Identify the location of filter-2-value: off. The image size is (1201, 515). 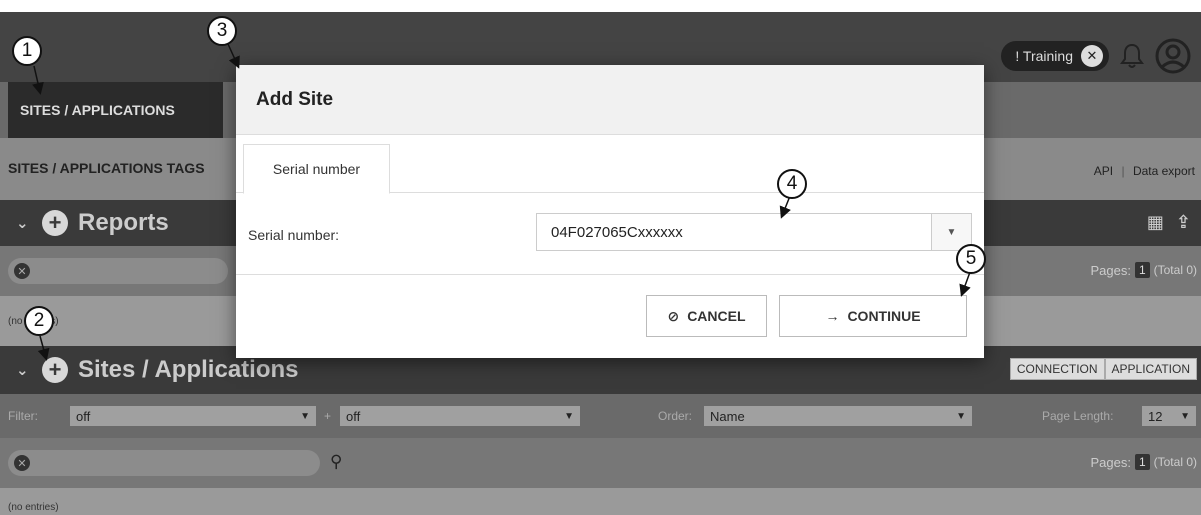
(353, 416).